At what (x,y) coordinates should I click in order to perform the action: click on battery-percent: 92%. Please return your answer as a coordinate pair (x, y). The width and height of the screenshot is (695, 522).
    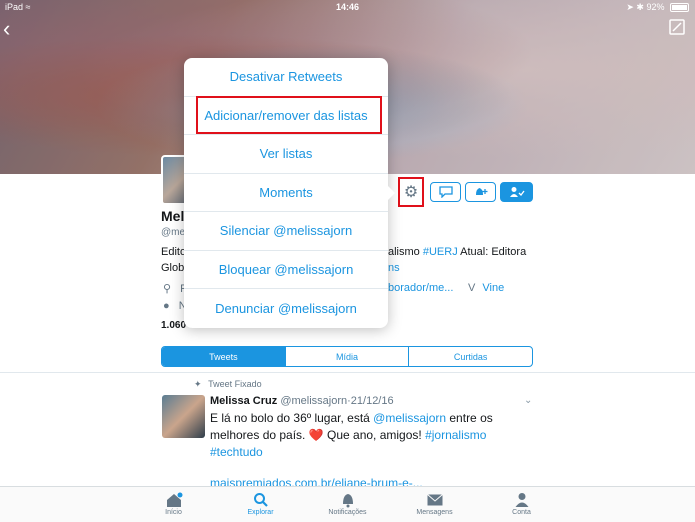
    Looking at the image, I should click on (655, 7).